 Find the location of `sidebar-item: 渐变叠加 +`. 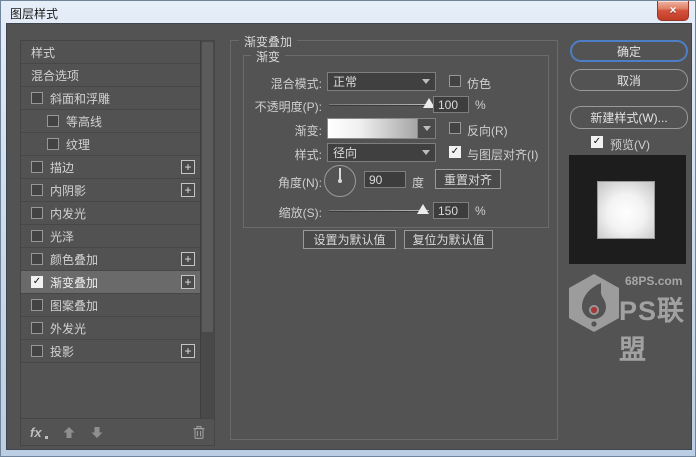

sidebar-item: 渐变叠加 + is located at coordinates (111, 282).